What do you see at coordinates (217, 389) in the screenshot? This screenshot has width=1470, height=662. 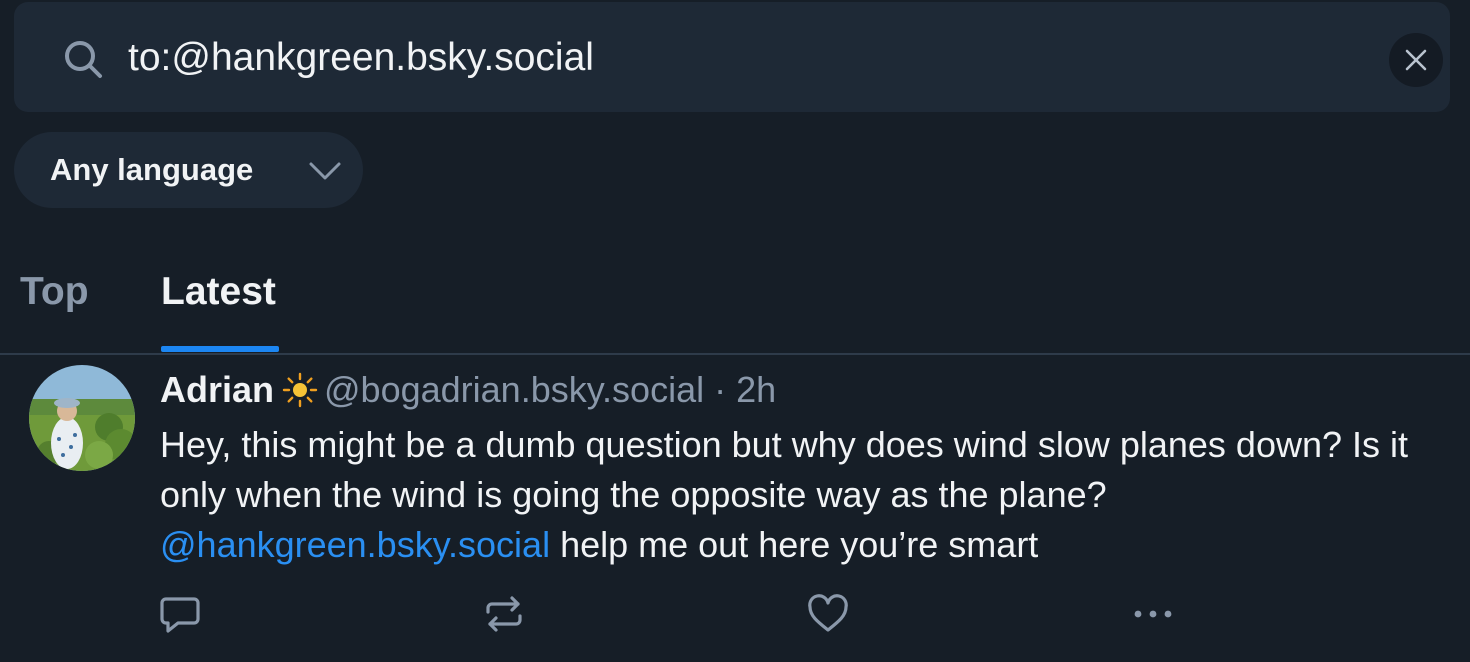 I see `author-name: Adrian` at bounding box center [217, 389].